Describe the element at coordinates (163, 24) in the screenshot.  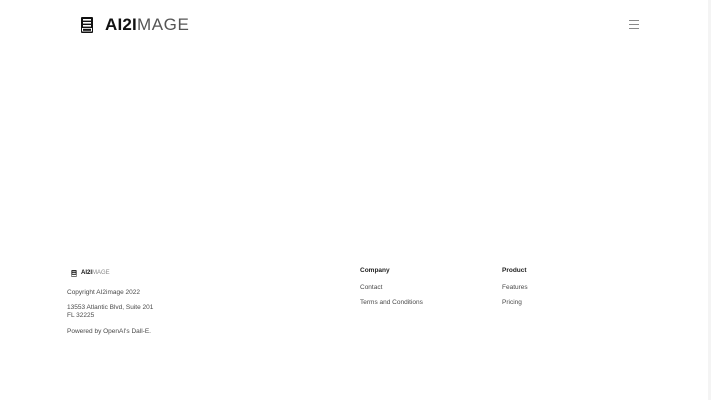
I see `brand-wordmark-light: MAGE` at that location.